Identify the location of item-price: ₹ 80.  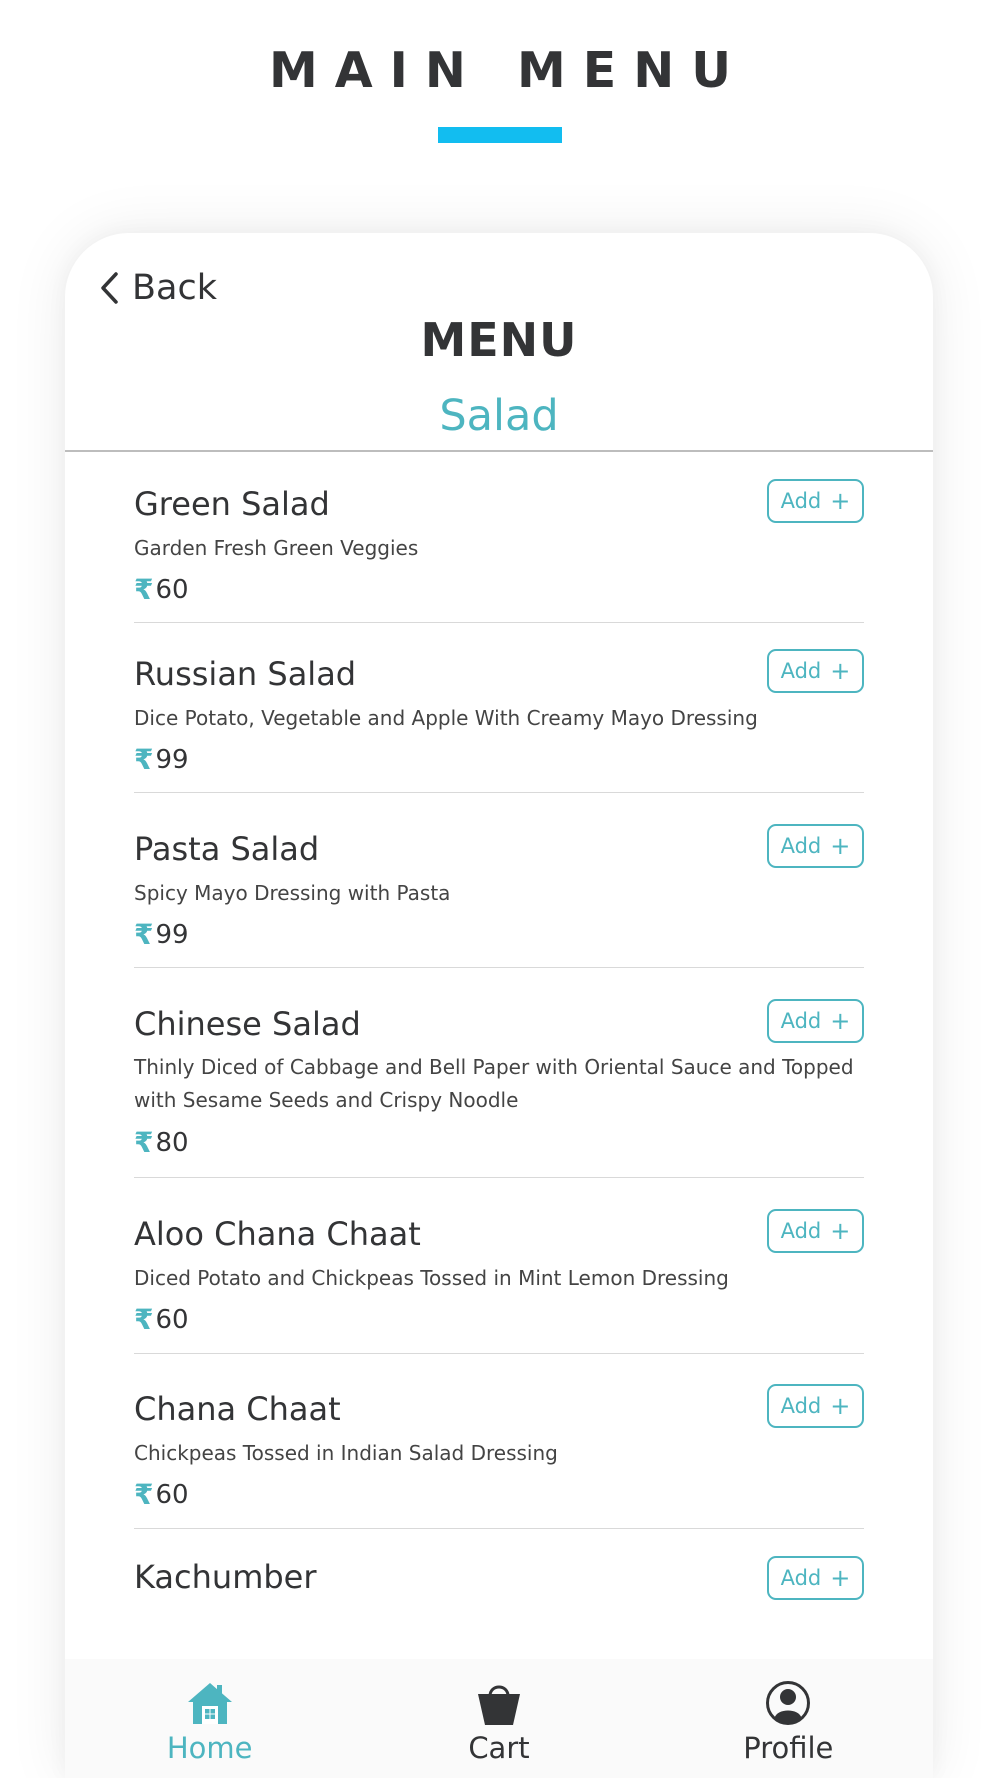
(161, 1142).